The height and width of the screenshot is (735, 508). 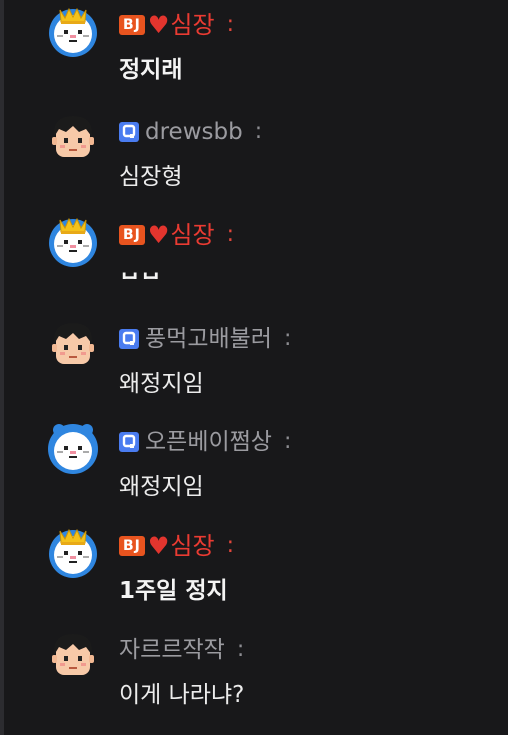 I want to click on message-text: 1주일 정지, so click(x=173, y=591).